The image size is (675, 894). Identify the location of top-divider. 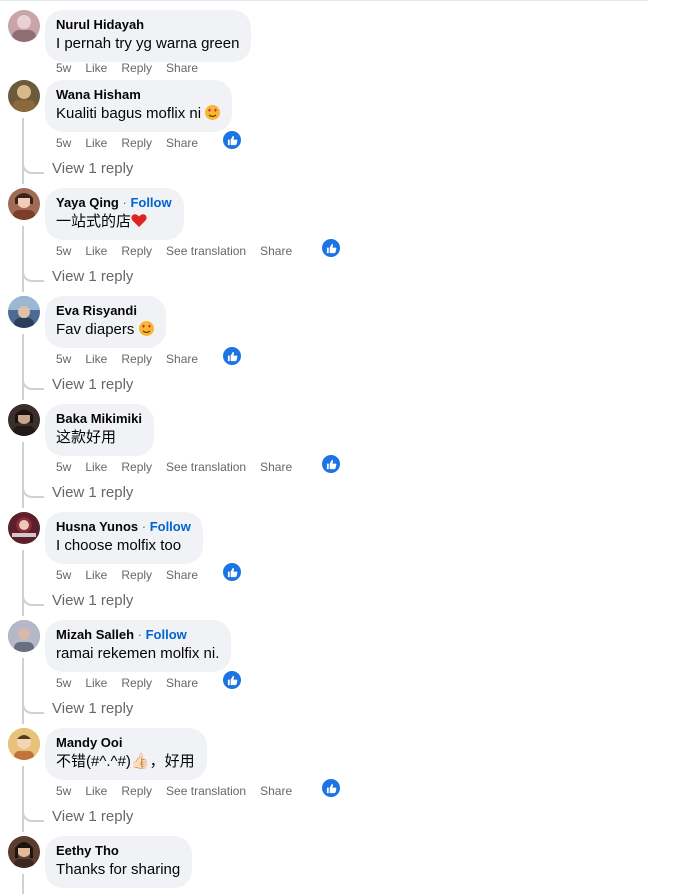
(324, 0).